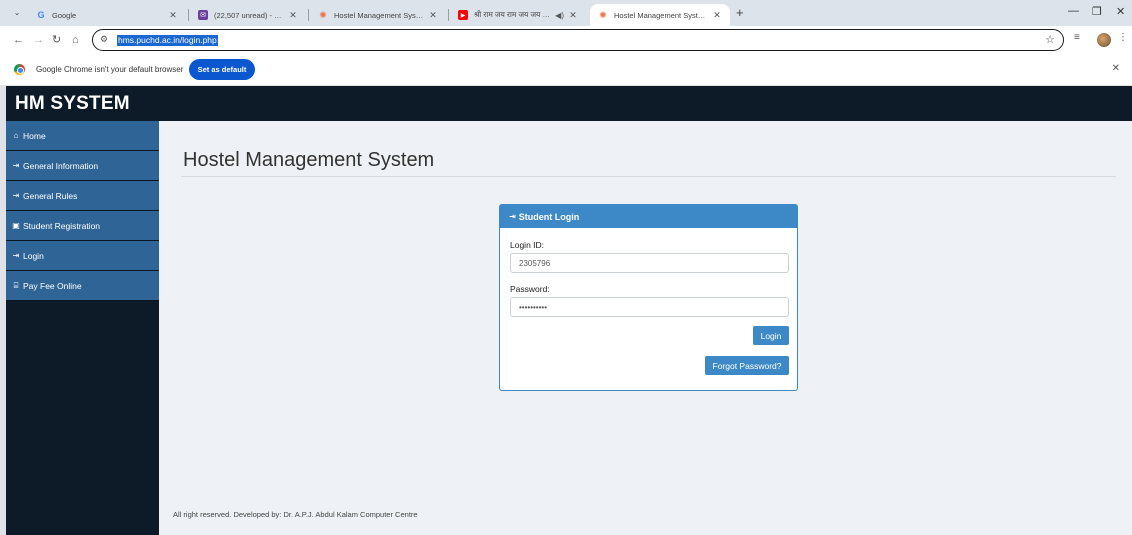 The width and height of the screenshot is (1132, 535). What do you see at coordinates (1073, 11) in the screenshot?
I see `minimize-icon: —` at bounding box center [1073, 11].